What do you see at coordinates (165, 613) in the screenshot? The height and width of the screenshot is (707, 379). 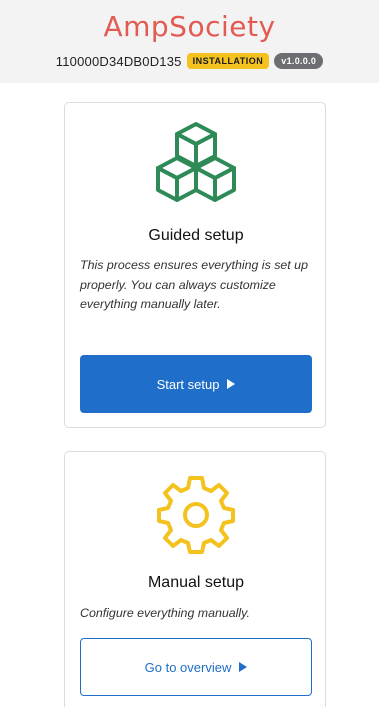 I see `manual-setup-description: Configure everything manually.` at bounding box center [165, 613].